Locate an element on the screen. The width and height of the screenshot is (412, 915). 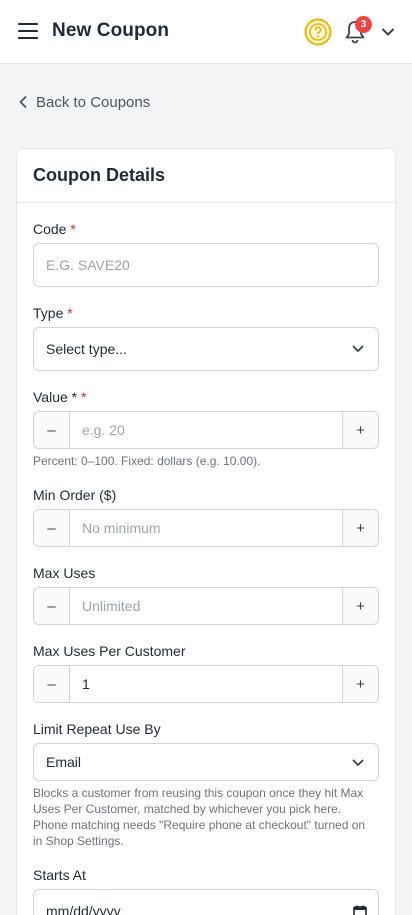
max-uses-label: Max Uses is located at coordinates (64, 573).